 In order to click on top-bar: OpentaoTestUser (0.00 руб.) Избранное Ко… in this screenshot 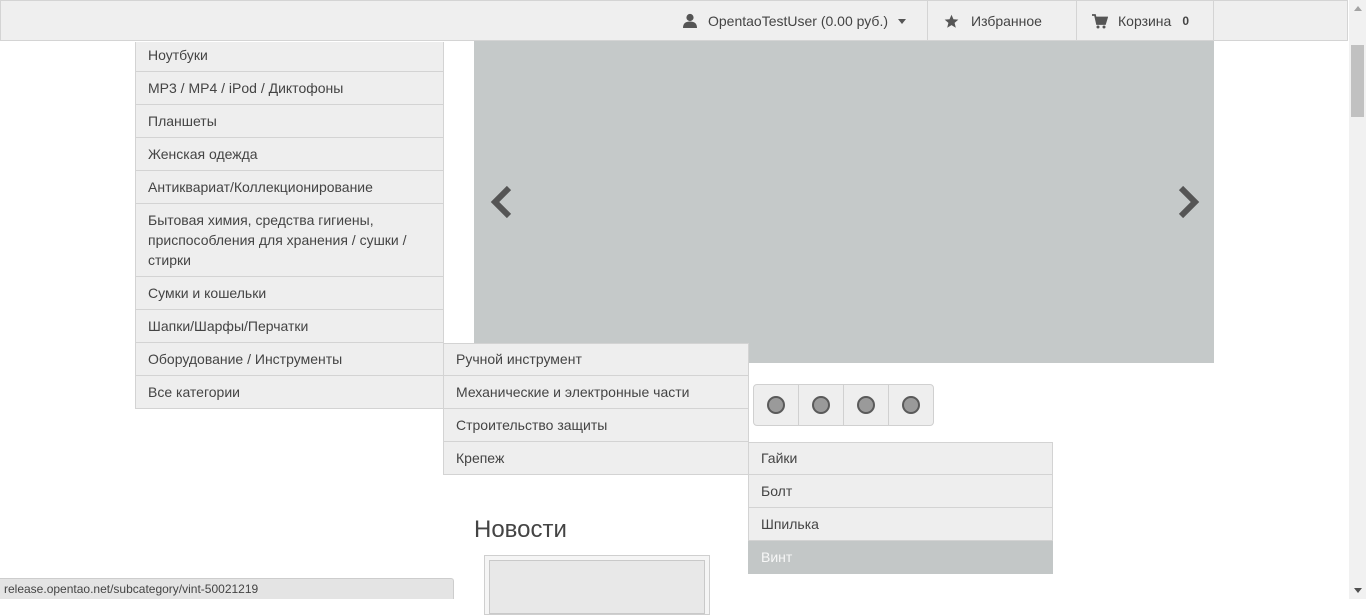, I will do `click(674, 20)`.